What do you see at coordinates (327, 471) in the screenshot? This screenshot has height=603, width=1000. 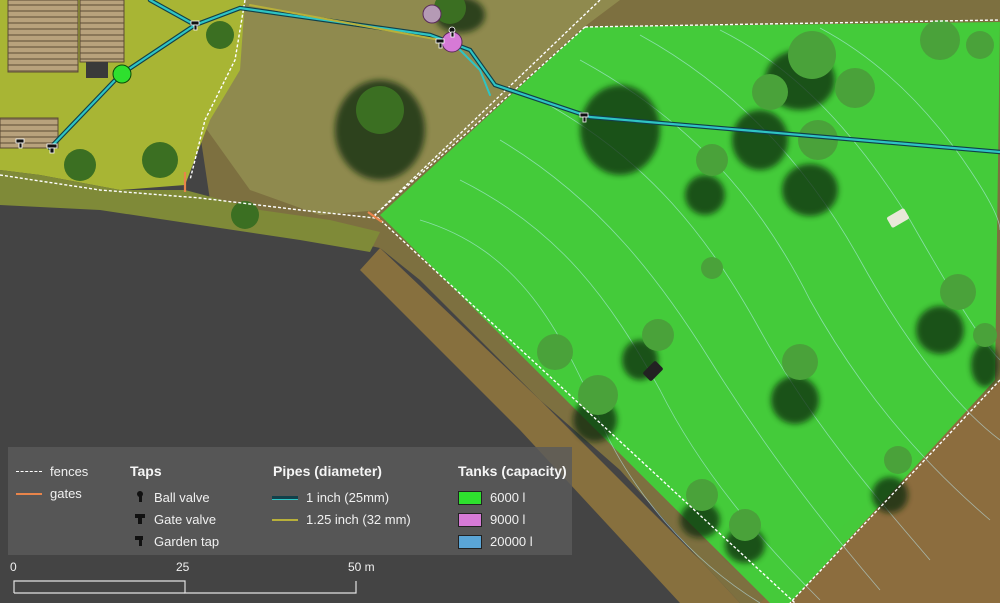 I see `legend-pipes-title: Pipes (diameter)` at bounding box center [327, 471].